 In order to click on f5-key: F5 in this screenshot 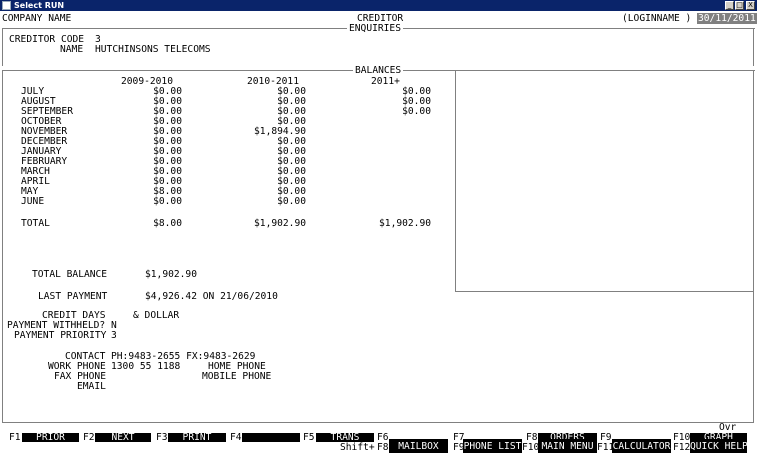, I will do `click(309, 437)`.